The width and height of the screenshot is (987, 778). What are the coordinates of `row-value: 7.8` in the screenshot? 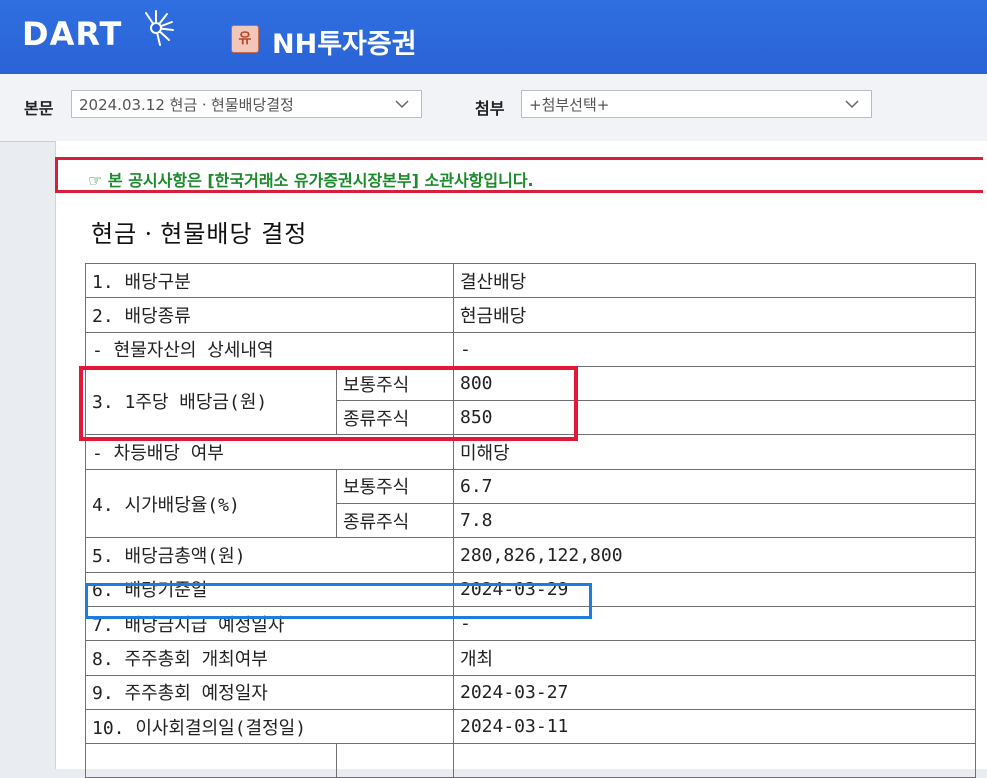 It's located at (714, 521).